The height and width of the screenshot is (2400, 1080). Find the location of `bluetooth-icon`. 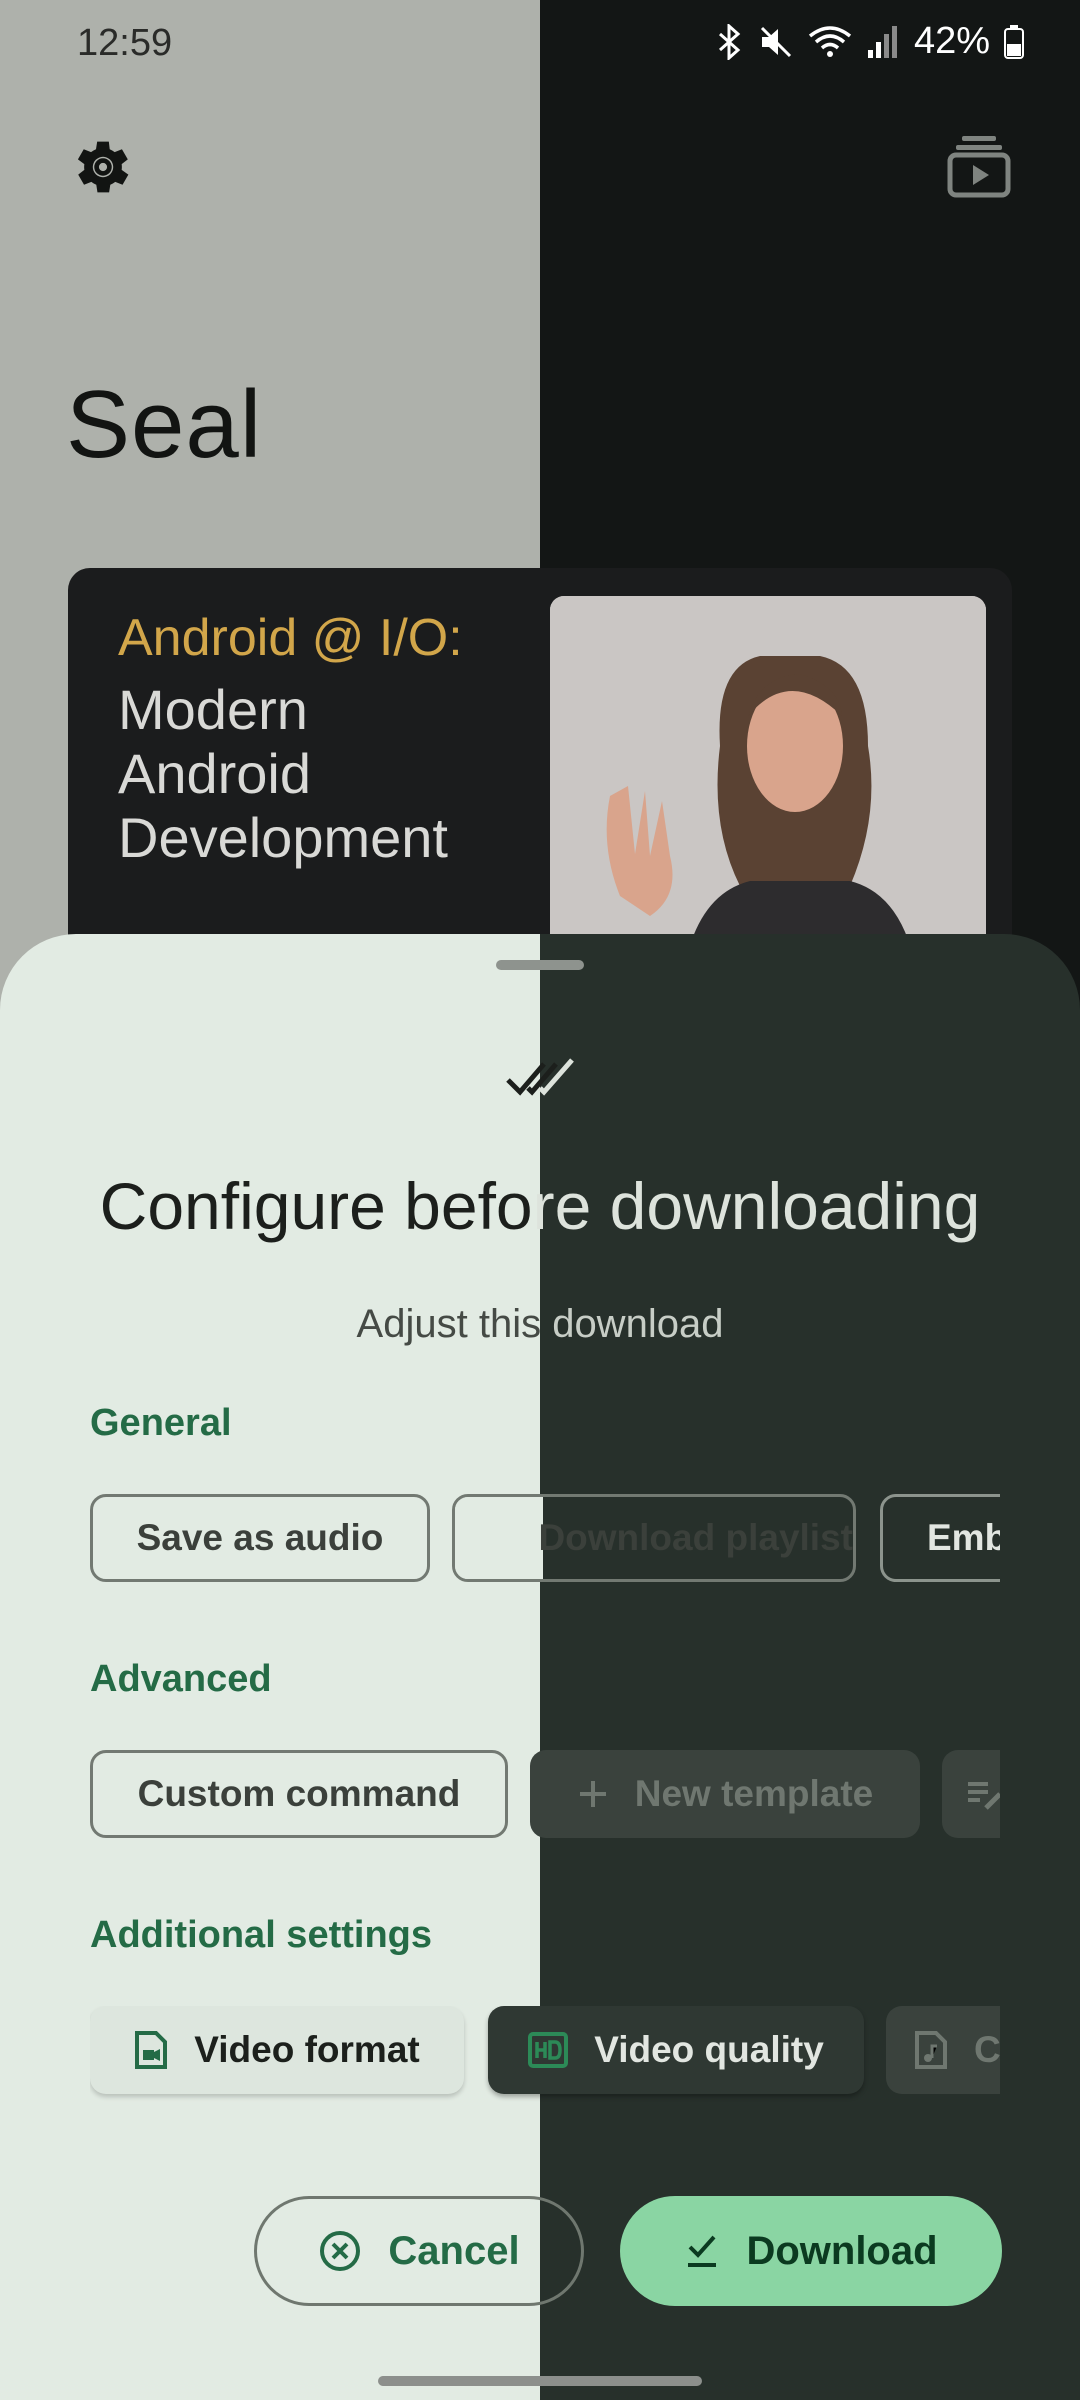

bluetooth-icon is located at coordinates (730, 41).